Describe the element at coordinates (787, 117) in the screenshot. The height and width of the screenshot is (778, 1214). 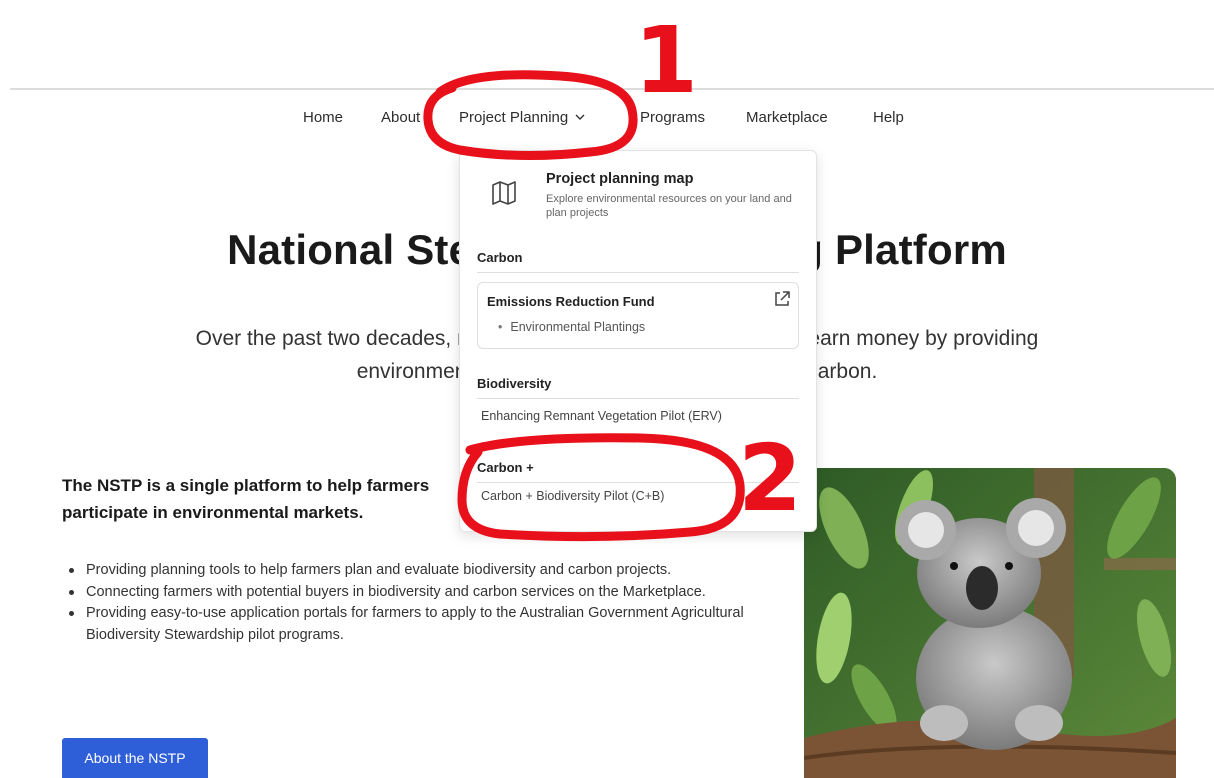
I see `nav-marketplace: Marketplace` at that location.